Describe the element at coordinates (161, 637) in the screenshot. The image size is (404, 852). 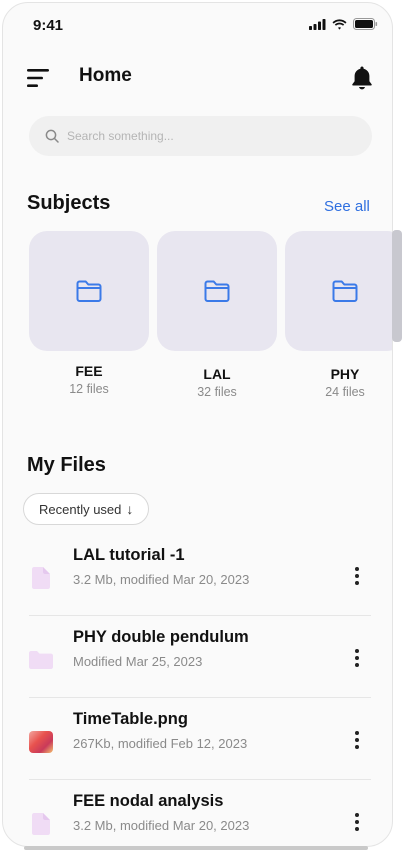
I see `file-name: PHY double pendulum` at that location.